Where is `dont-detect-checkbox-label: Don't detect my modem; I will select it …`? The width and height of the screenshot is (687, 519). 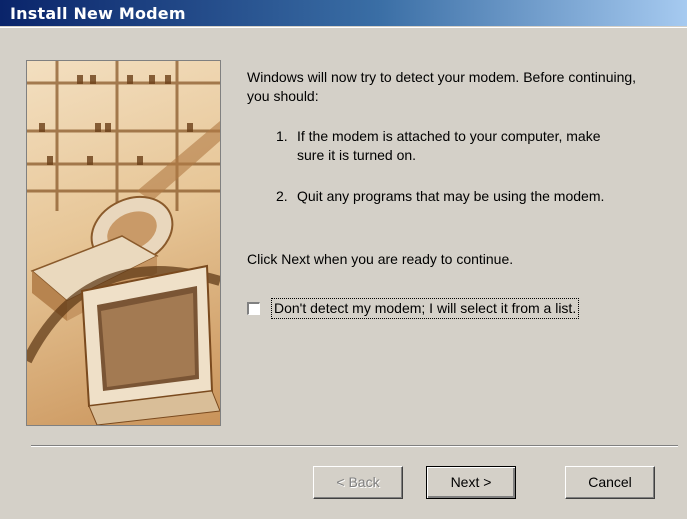 dont-detect-checkbox-label: Don't detect my modem; I will select it … is located at coordinates (425, 308).